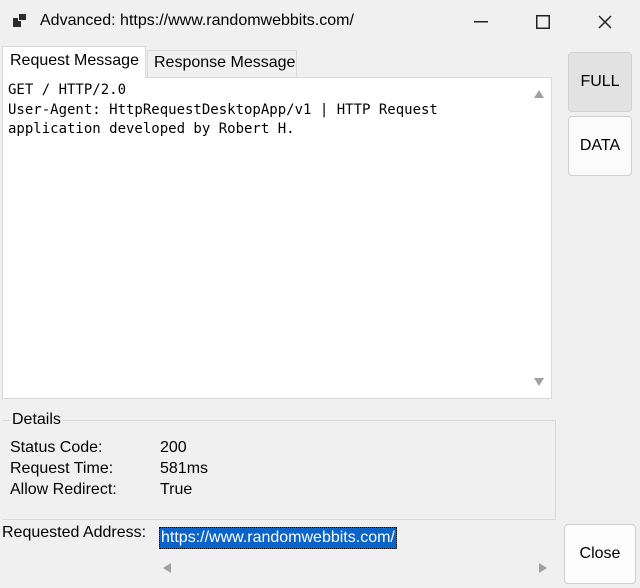  What do you see at coordinates (74, 62) in the screenshot?
I see `tab-request-message: Request Message` at bounding box center [74, 62].